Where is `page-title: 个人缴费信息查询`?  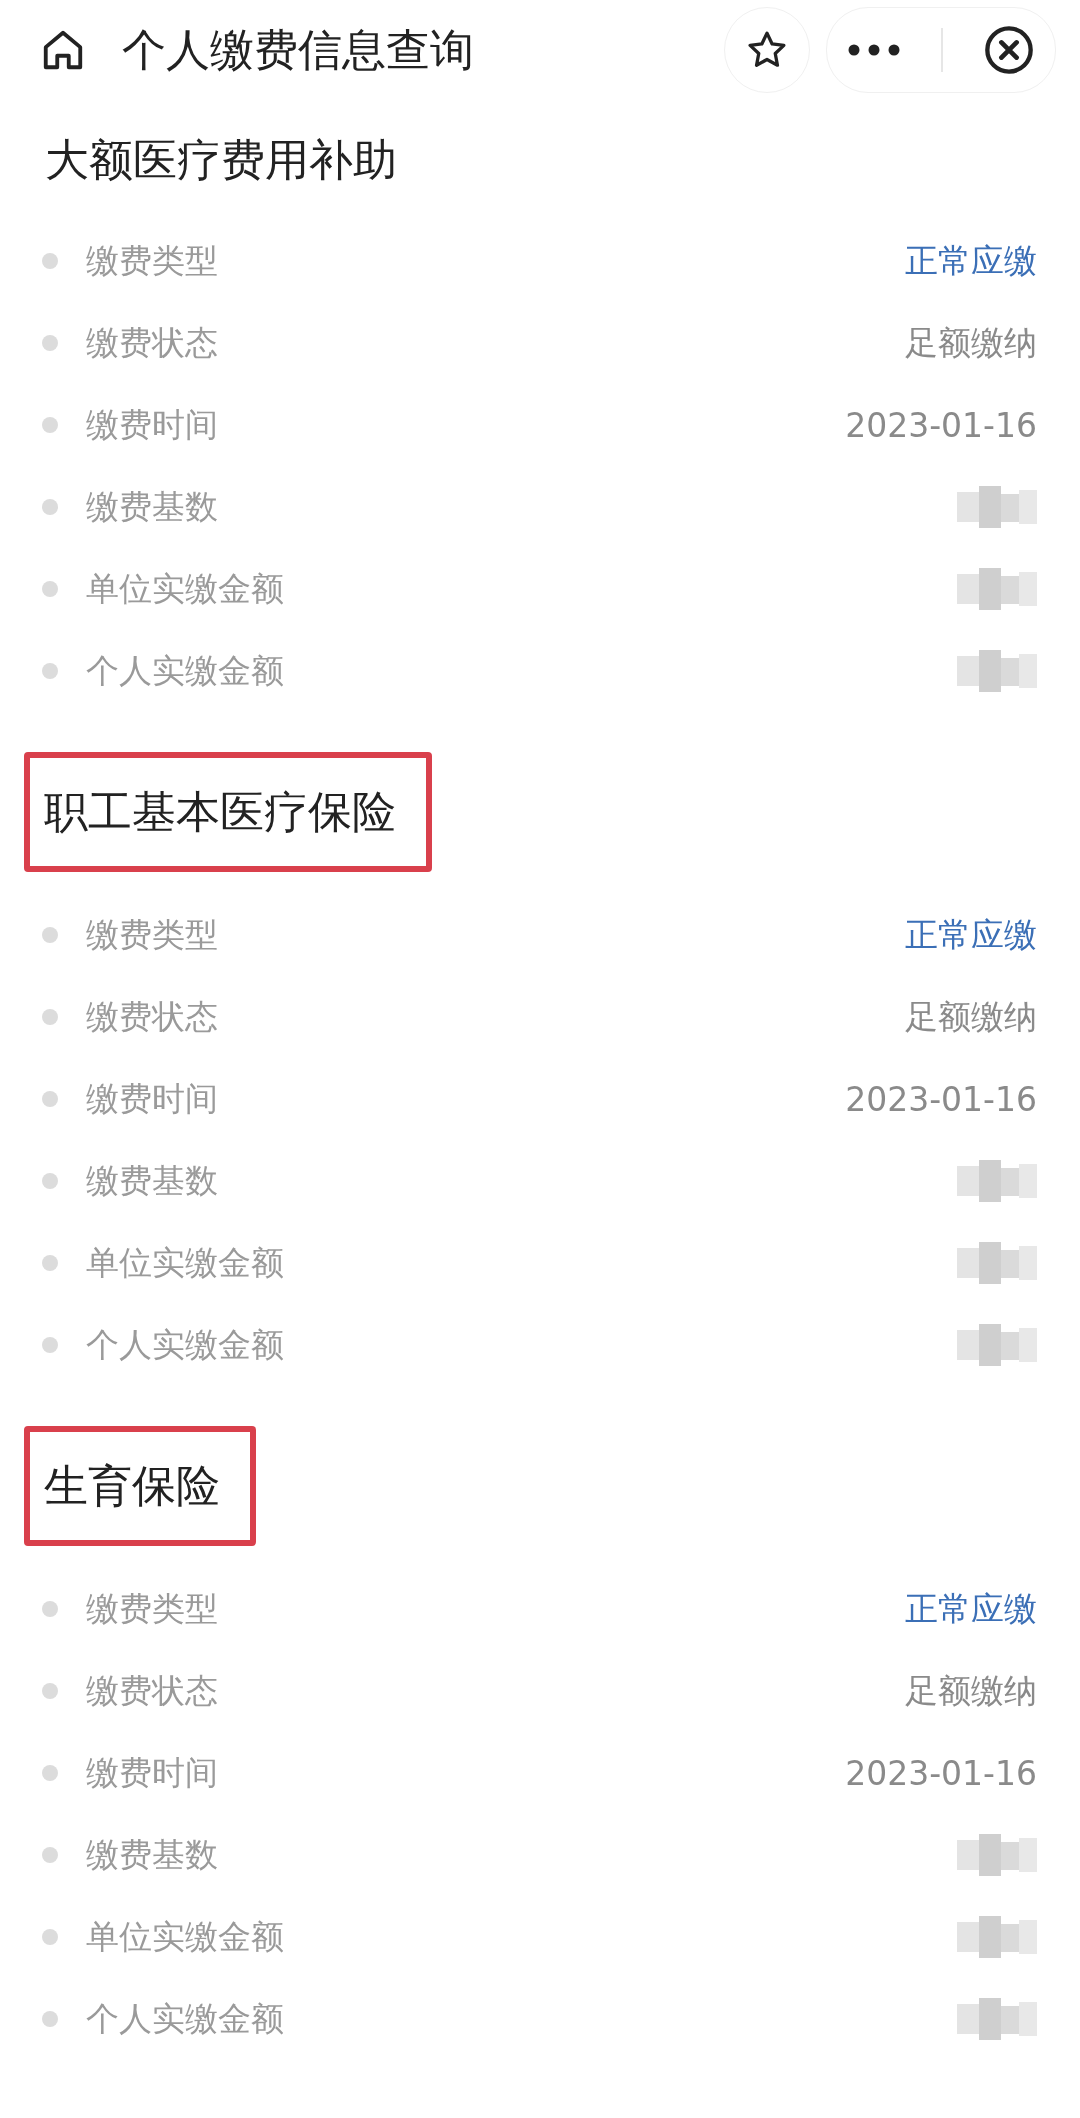 page-title: 个人缴费信息查询 is located at coordinates (298, 49).